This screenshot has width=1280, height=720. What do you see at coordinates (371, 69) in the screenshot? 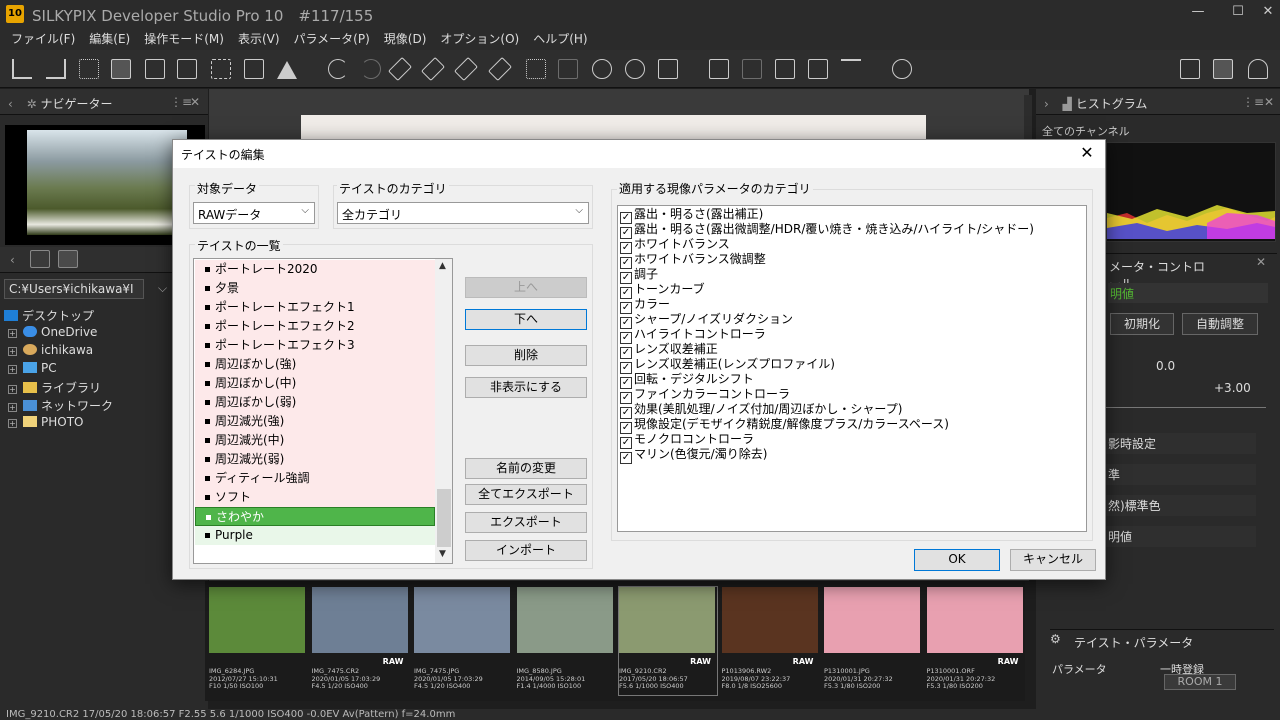
I see `redo-icon` at bounding box center [371, 69].